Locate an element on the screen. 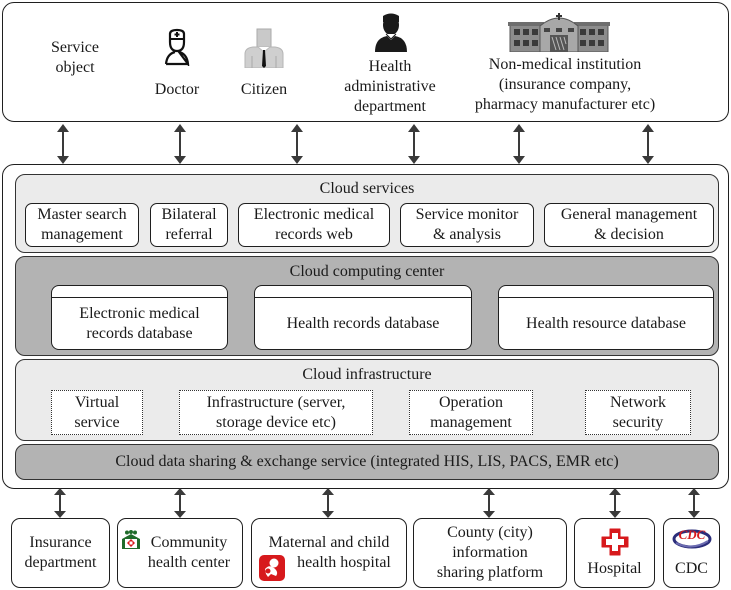 This screenshot has height=590, width=731. citizen-icon is located at coordinates (264, 48).